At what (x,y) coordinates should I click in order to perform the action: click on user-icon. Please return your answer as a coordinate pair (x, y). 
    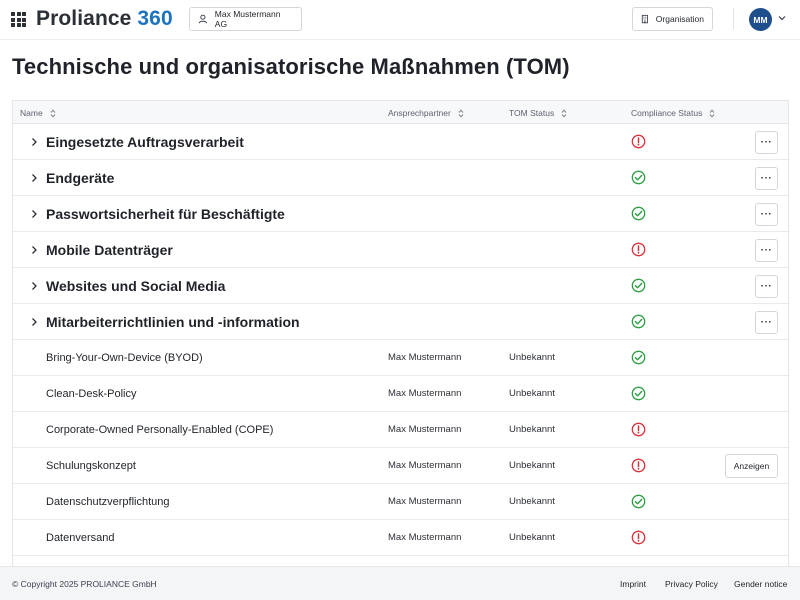
    Looking at the image, I should click on (203, 19).